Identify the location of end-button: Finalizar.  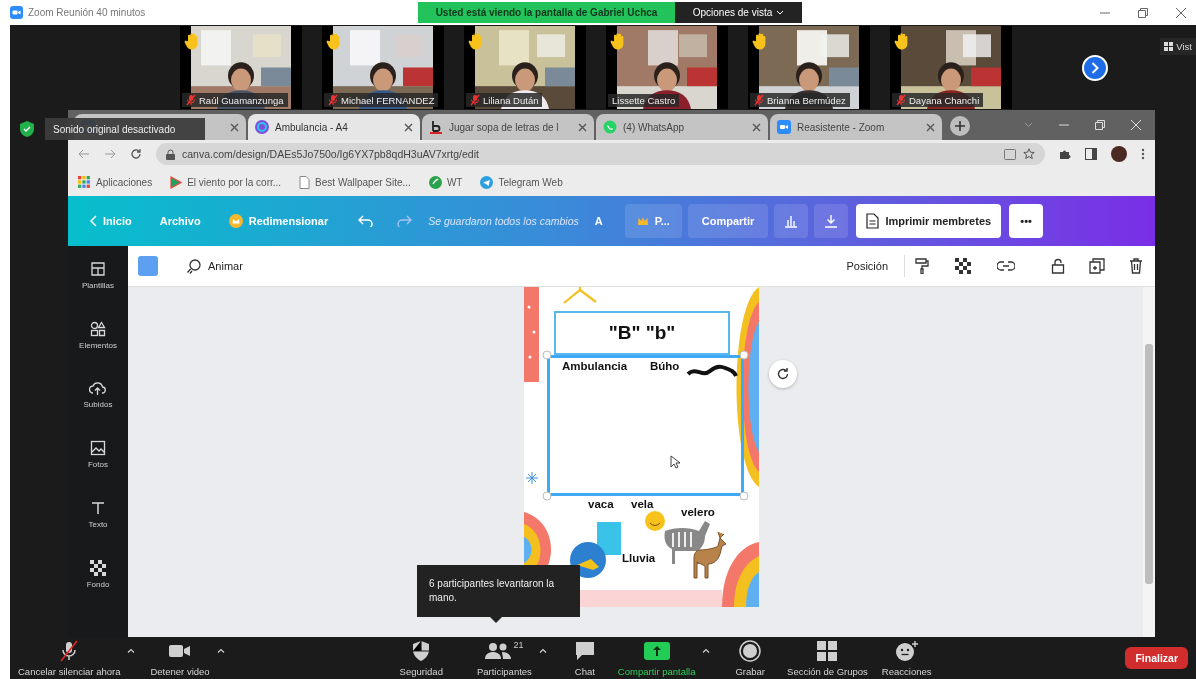
(1156, 658).